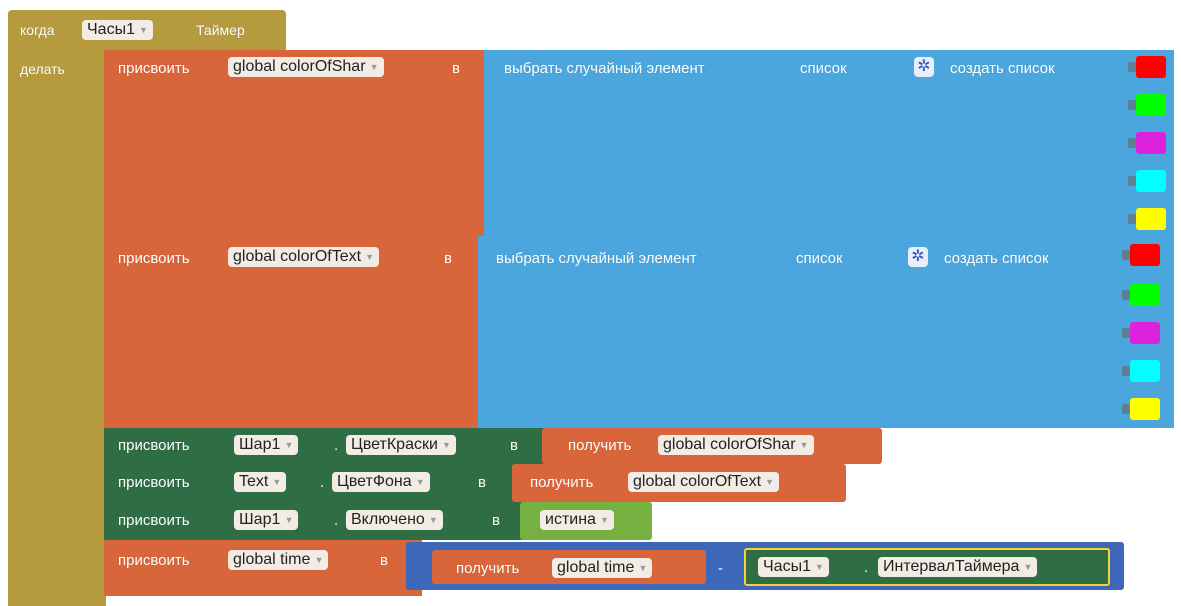 This screenshot has height=606, width=1181. What do you see at coordinates (596, 567) in the screenshot?
I see `get6-variable-text: global time` at bounding box center [596, 567].